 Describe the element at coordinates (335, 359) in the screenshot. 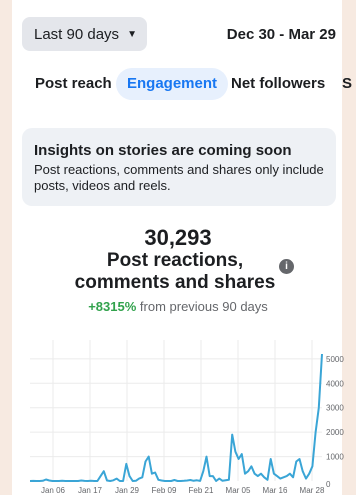

I see `y-tick-label: 5000` at that location.